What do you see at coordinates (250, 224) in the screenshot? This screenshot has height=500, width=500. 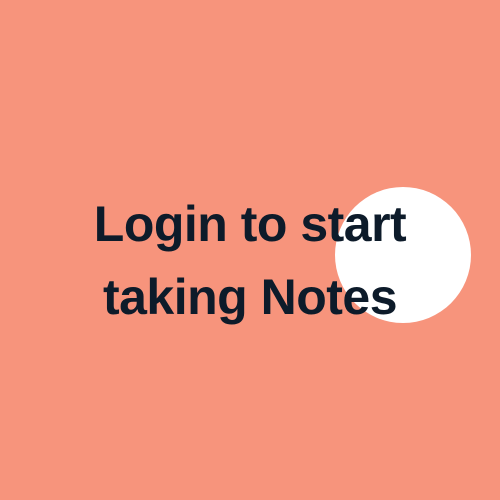 I see `headline-line-1: Login to start` at bounding box center [250, 224].